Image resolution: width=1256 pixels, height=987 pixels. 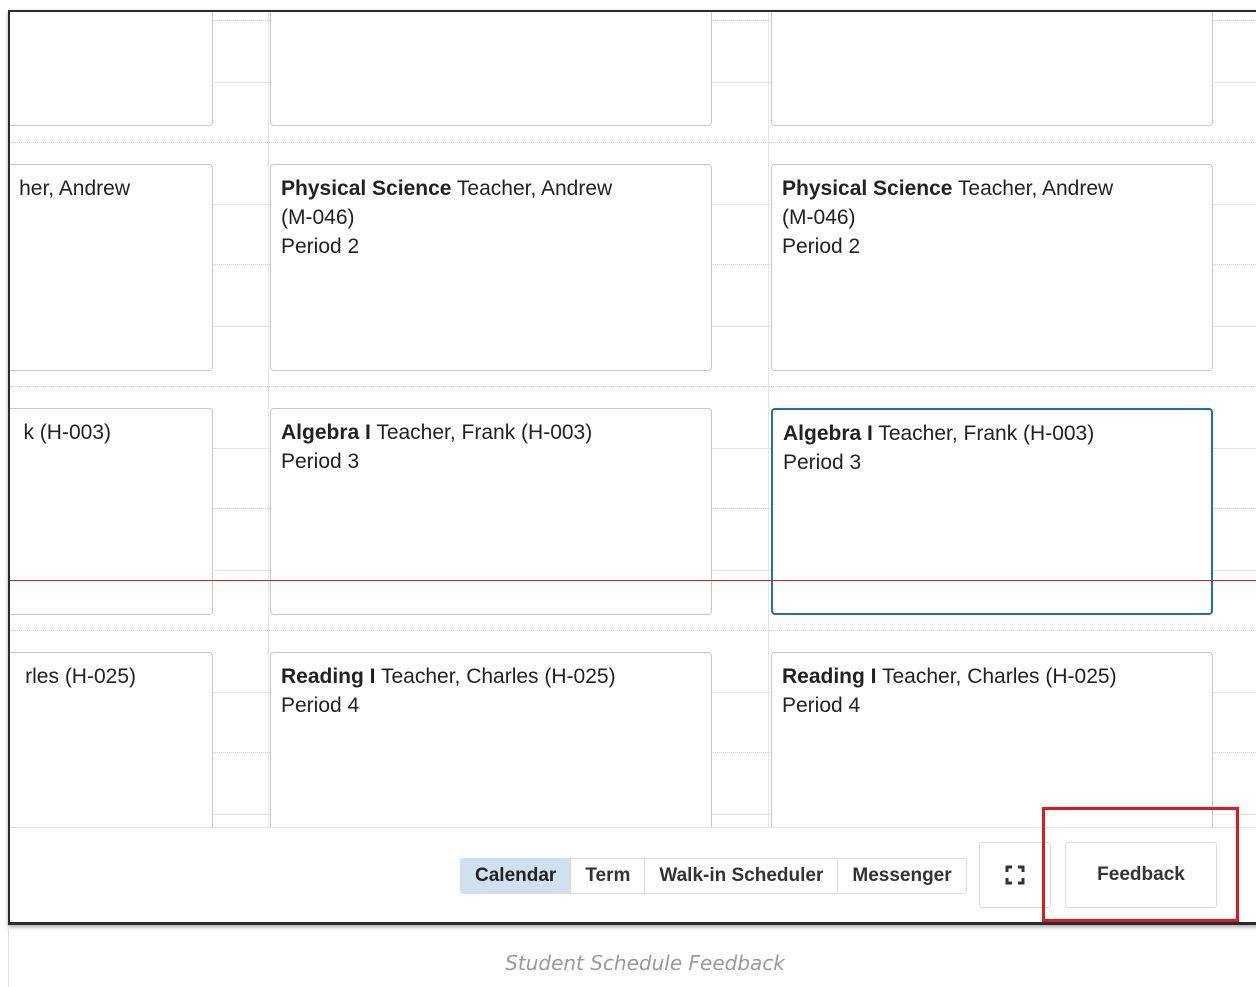 What do you see at coordinates (74, 188) in the screenshot?
I see `event-text: her, Andrew` at bounding box center [74, 188].